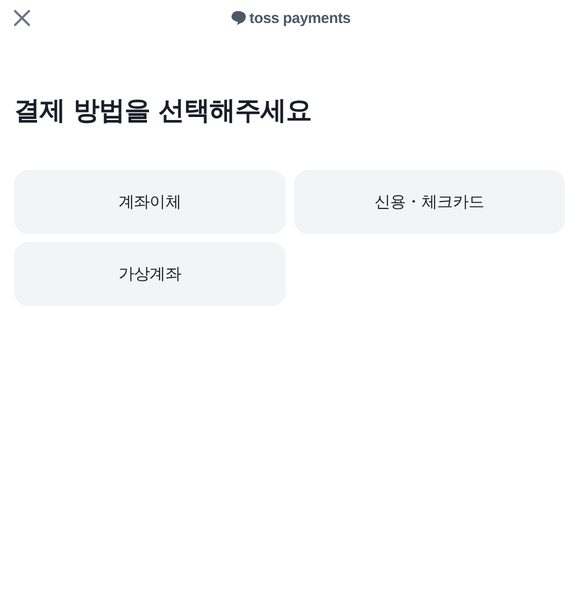 This screenshot has width=582, height=615. Describe the element at coordinates (300, 18) in the screenshot. I see `logo-text: toss payments` at that location.